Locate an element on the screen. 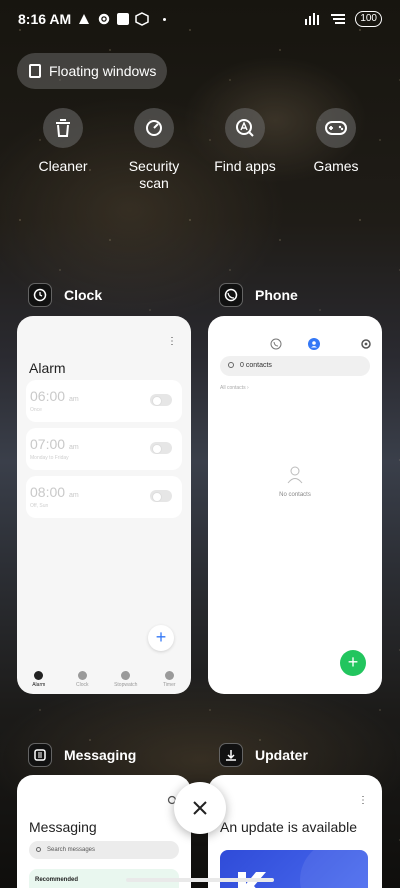  update-available-title: An update is available is located at coordinates (288, 827).